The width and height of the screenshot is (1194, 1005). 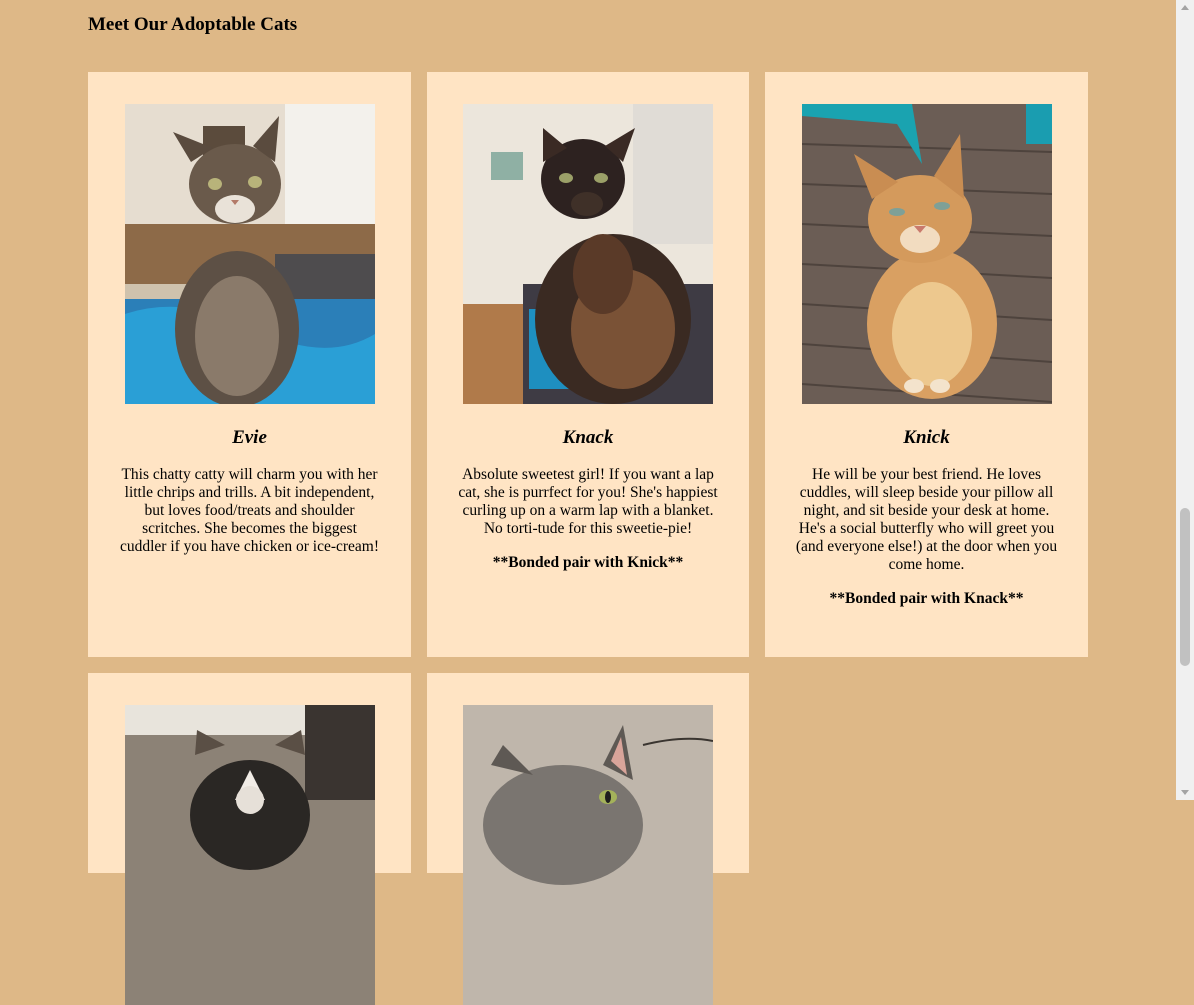 What do you see at coordinates (926, 437) in the screenshot?
I see `cat-name: Knick` at bounding box center [926, 437].